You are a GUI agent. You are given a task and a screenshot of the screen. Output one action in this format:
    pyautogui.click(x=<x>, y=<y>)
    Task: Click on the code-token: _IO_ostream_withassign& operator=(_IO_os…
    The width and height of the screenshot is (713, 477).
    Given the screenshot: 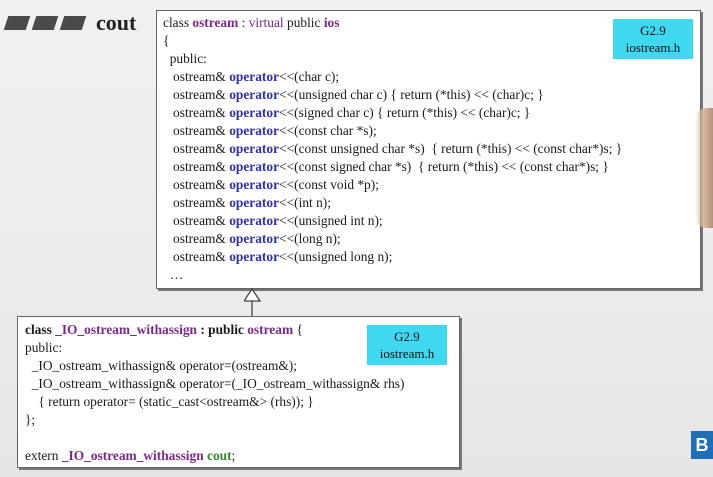 What is the action you would take?
    pyautogui.click(x=215, y=383)
    